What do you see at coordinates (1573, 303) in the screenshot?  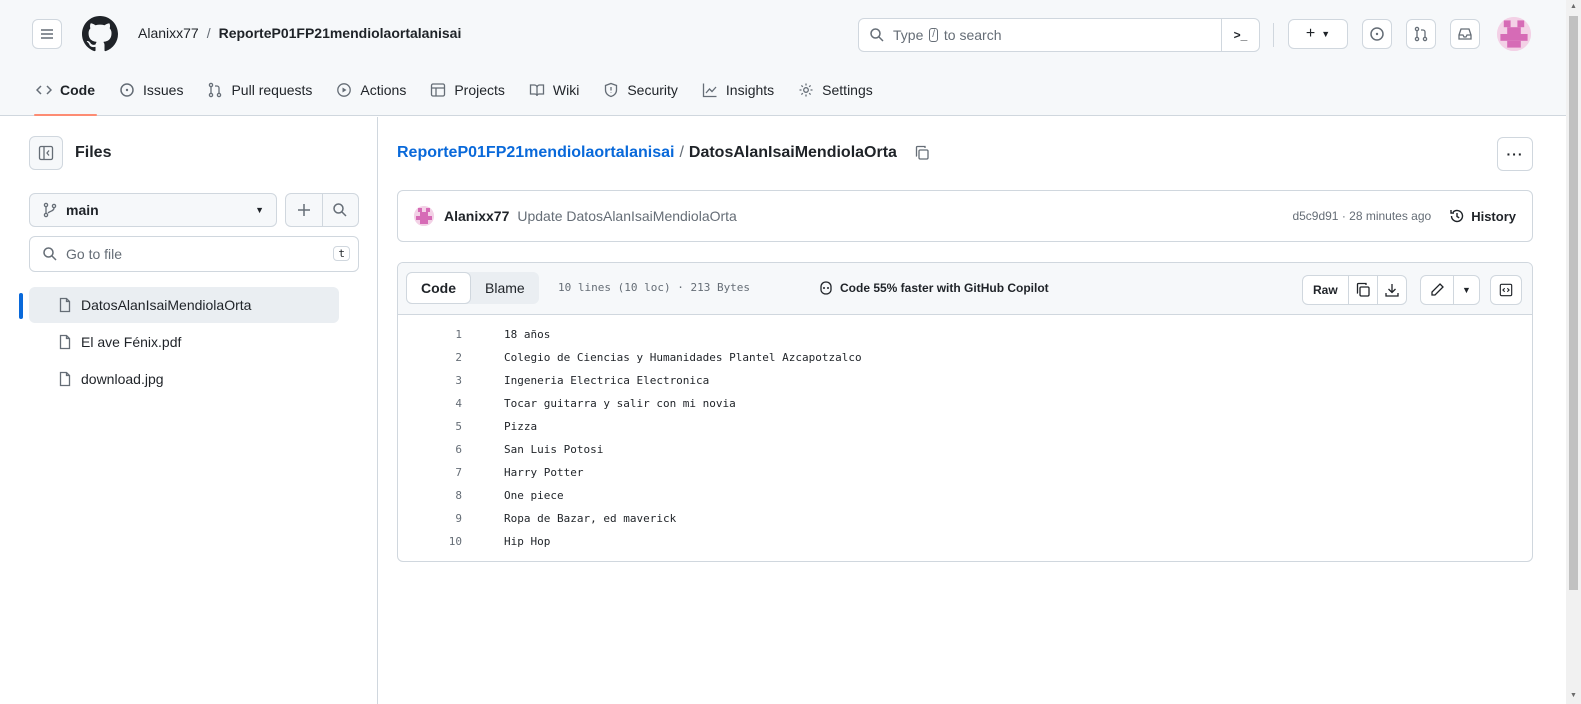 I see `scrollbar-thumb` at bounding box center [1573, 303].